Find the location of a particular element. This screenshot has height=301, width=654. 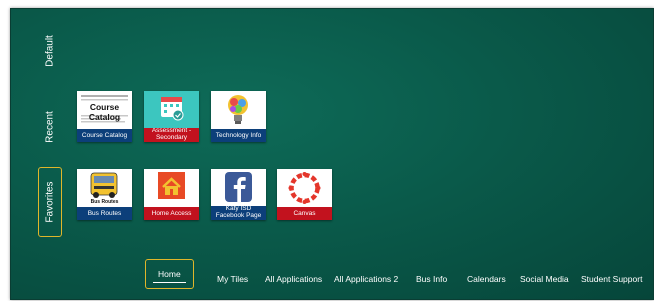

home-access-icon is located at coordinates (171, 188).